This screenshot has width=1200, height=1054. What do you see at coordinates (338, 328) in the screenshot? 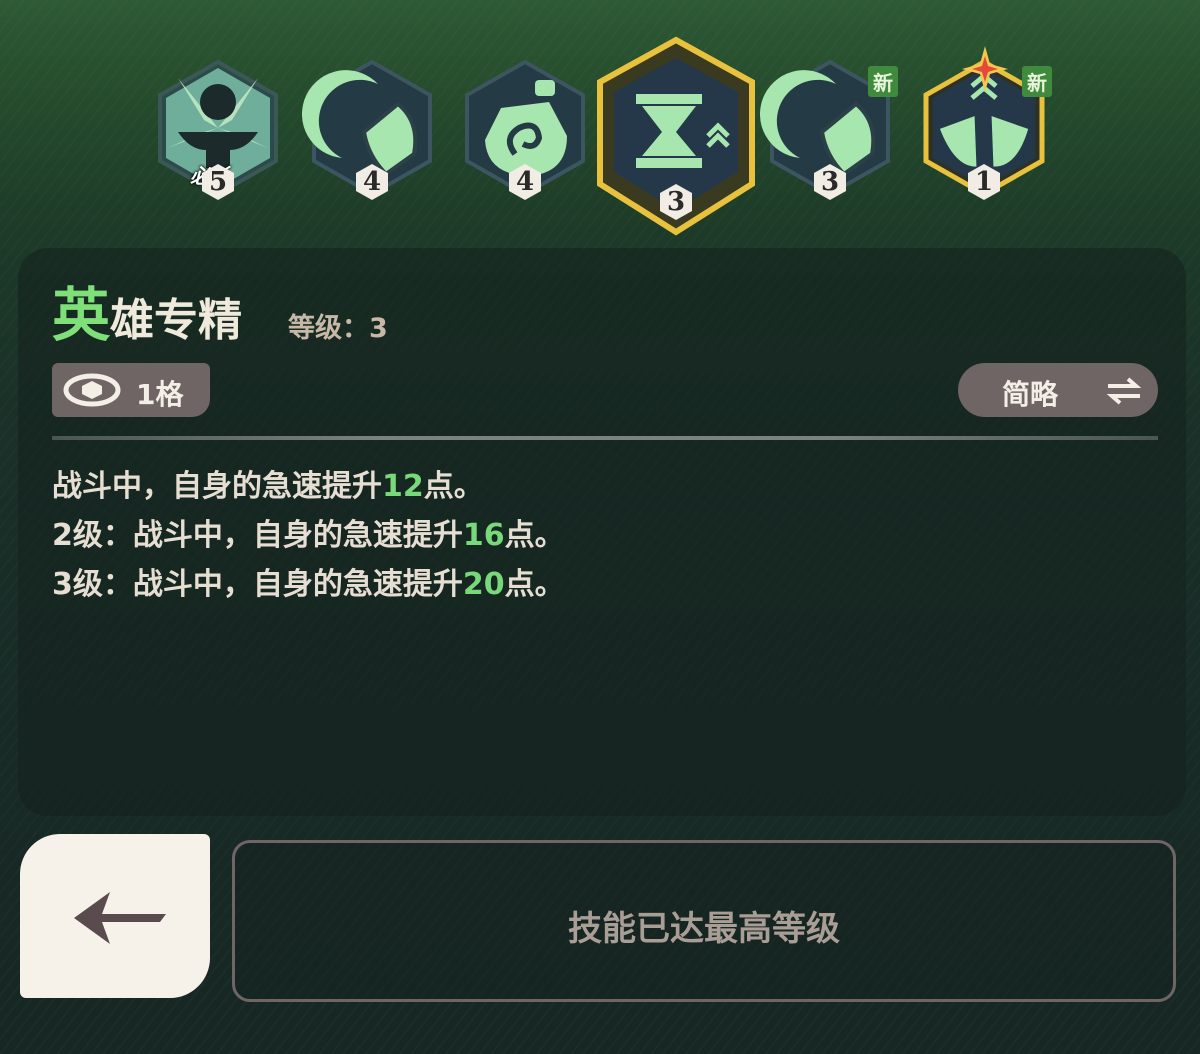
I see `skill-level-text: 等级：3` at bounding box center [338, 328].